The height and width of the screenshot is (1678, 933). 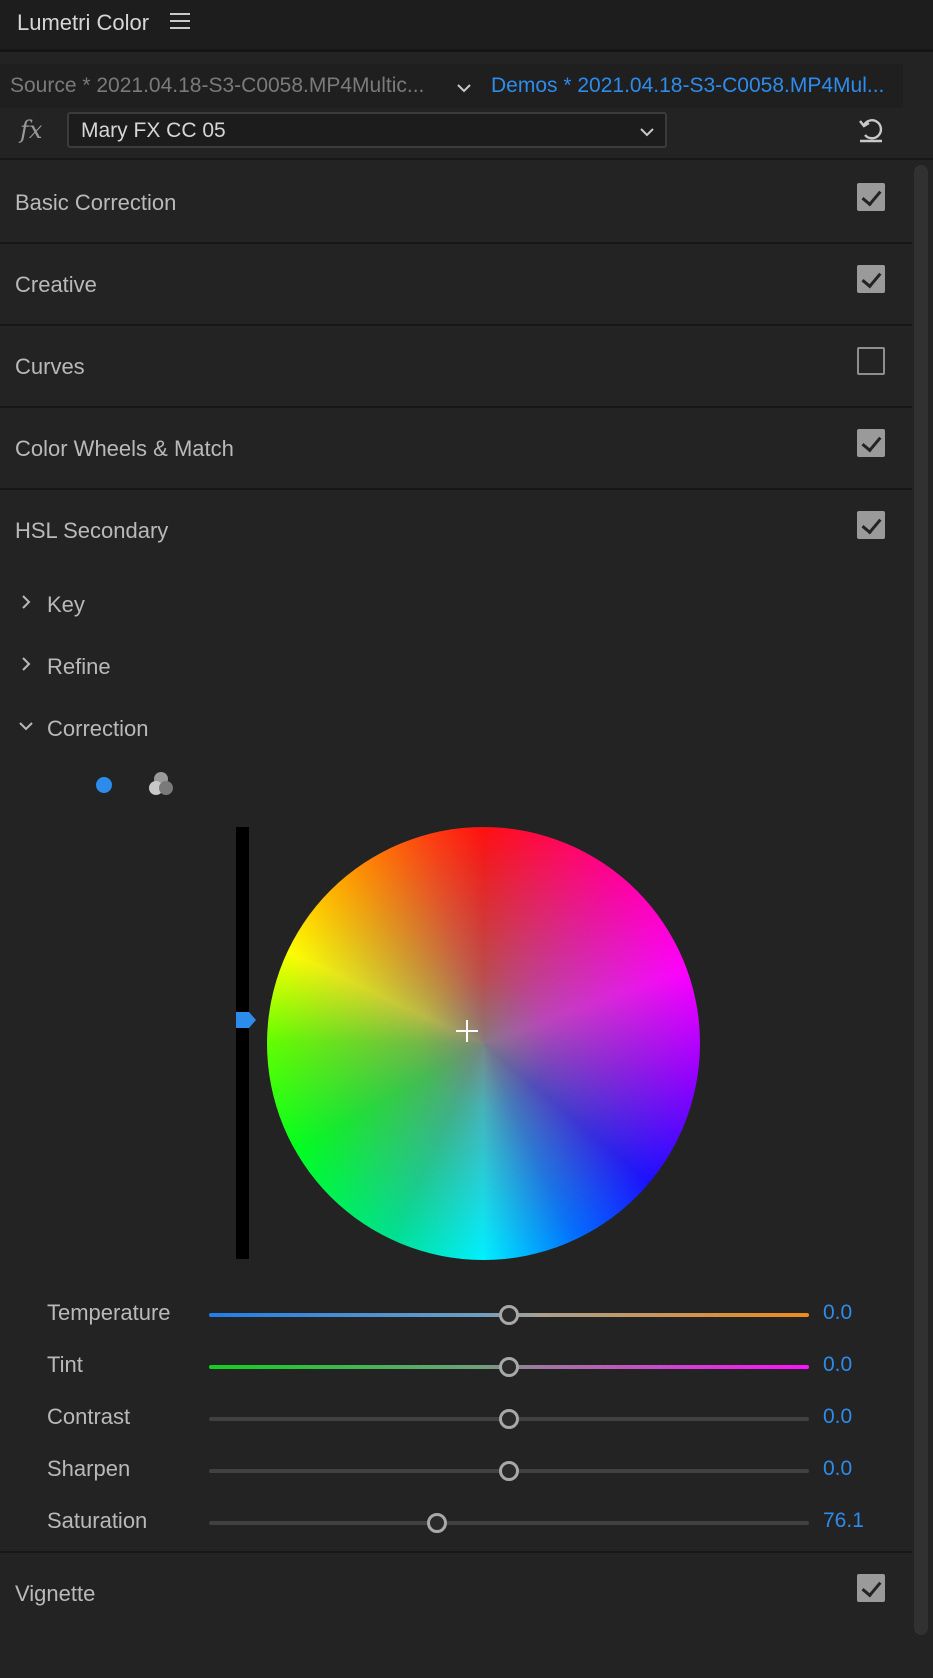 I want to click on wheel-crosshair-icon, so click(x=467, y=1031).